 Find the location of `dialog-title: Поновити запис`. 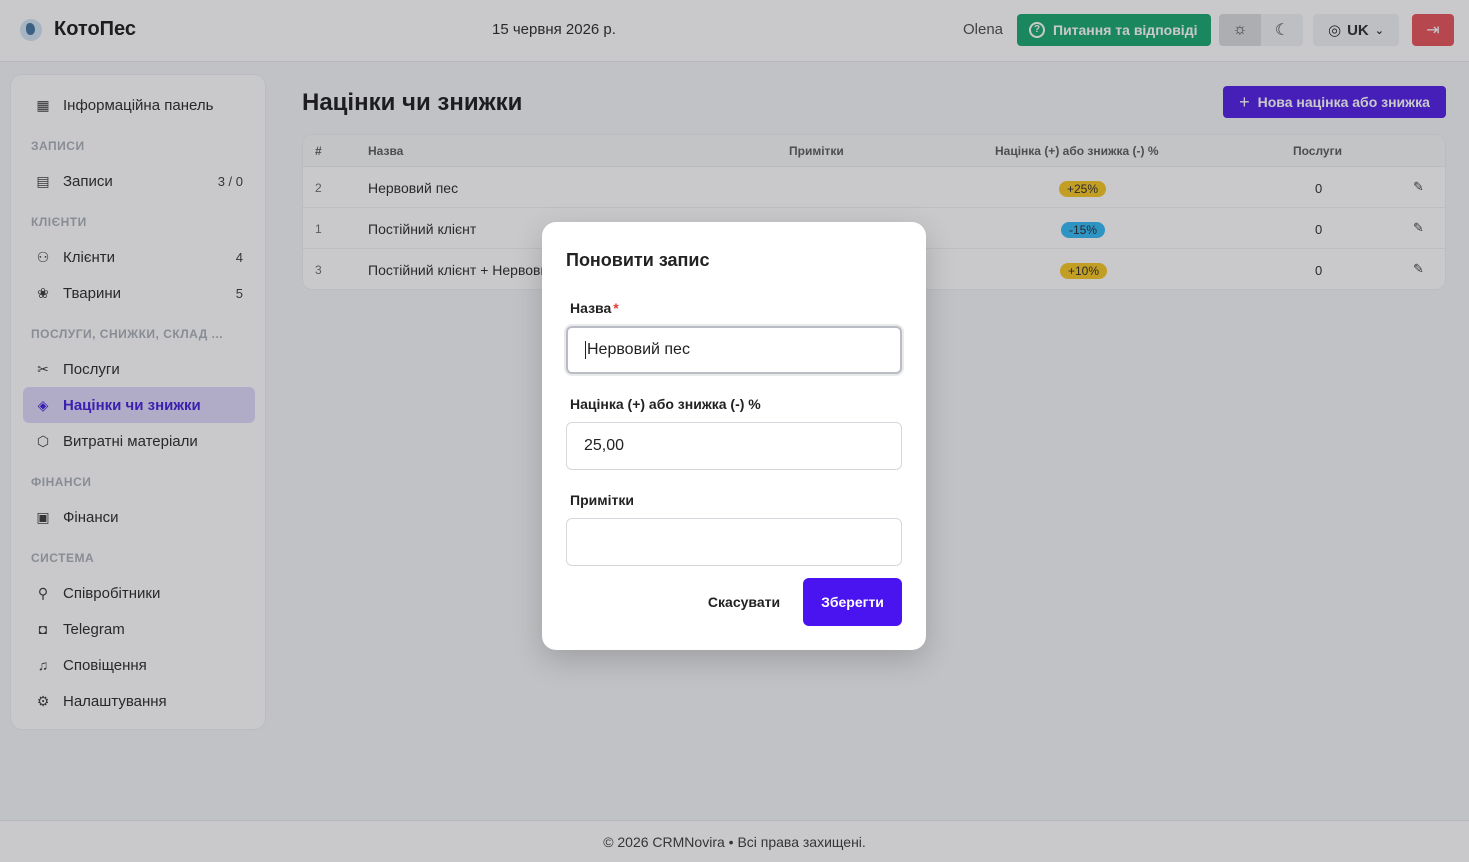

dialog-title: Поновити запис is located at coordinates (638, 260).